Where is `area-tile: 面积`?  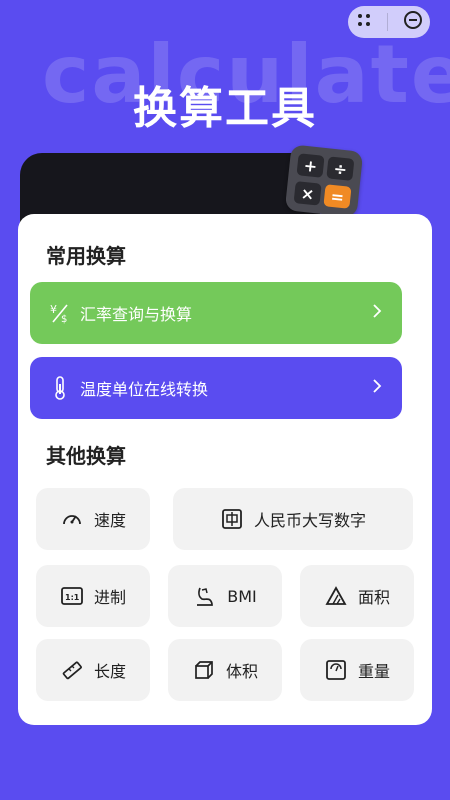
area-tile: 面积 is located at coordinates (357, 596).